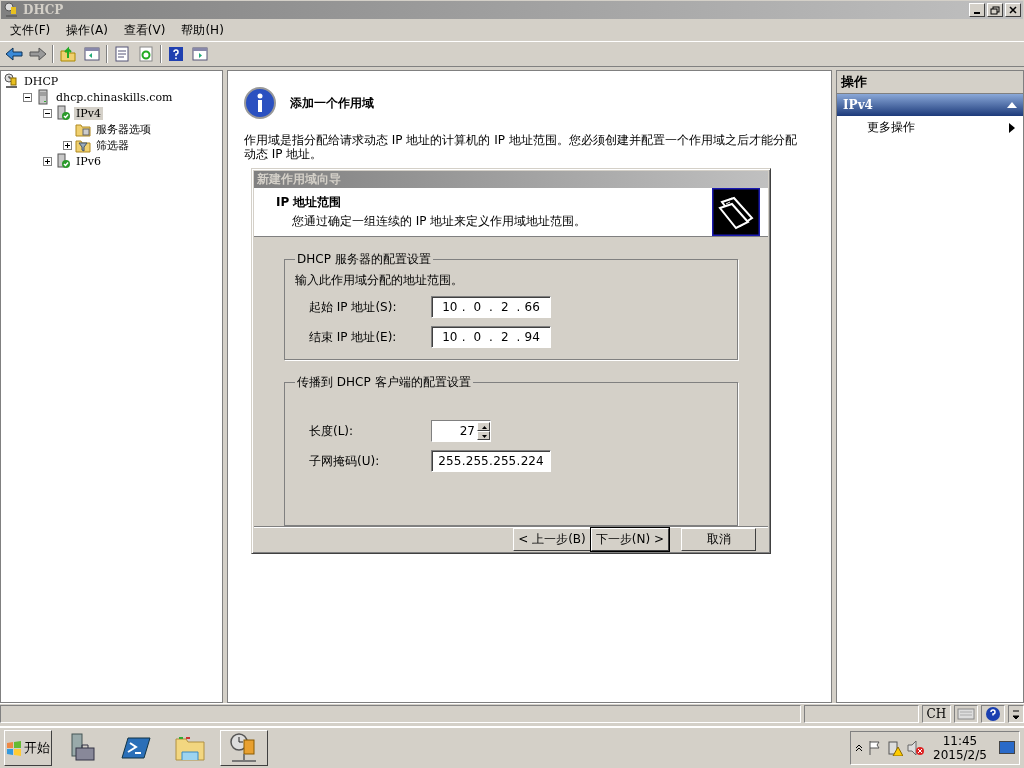 The image size is (1024, 768). Describe the element at coordinates (1007, 748) in the screenshot. I see `show-desktop-icon` at that location.